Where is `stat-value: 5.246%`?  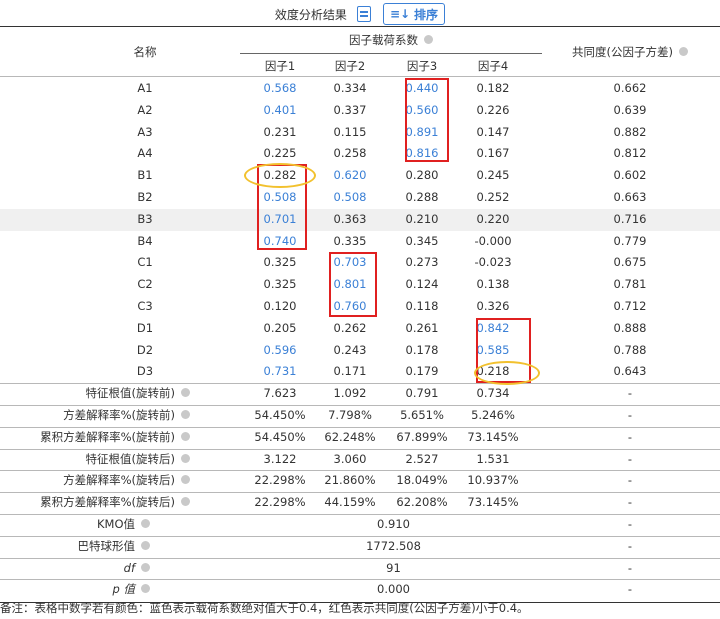
stat-value: 5.246% is located at coordinates (493, 415).